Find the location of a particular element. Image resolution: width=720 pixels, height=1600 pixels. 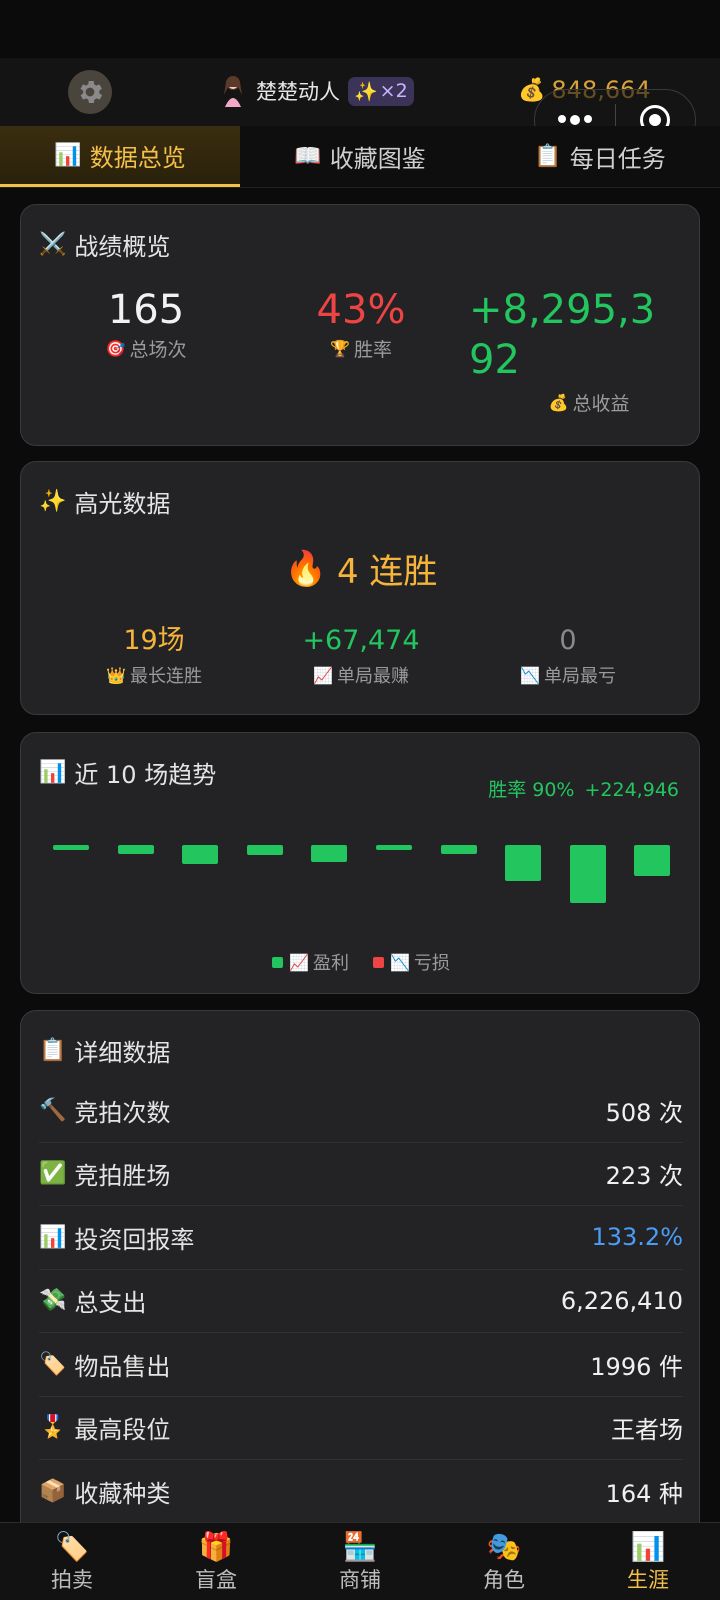

win-rate-label: 🏆 胜率 is located at coordinates (361, 348).